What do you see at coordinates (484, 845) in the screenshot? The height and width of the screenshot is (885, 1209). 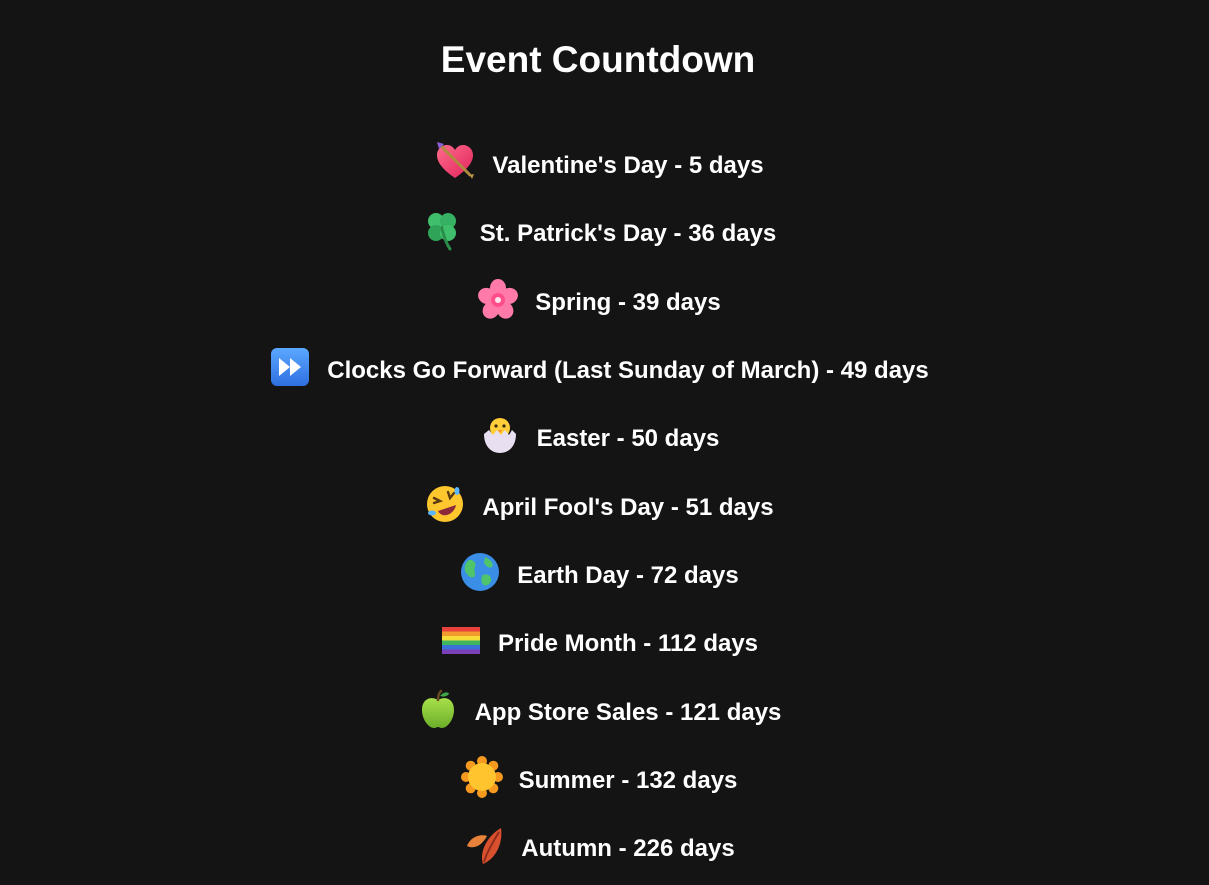 I see `fallen-leaf-icon` at bounding box center [484, 845].